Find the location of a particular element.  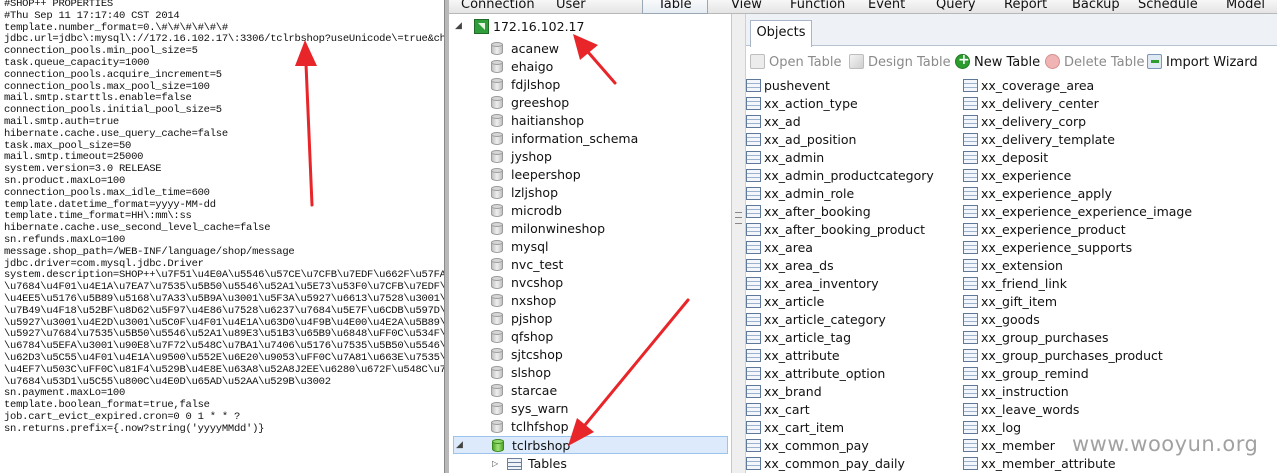

tree-database-selected: ◢ tclrbshop is located at coordinates (590, 445).